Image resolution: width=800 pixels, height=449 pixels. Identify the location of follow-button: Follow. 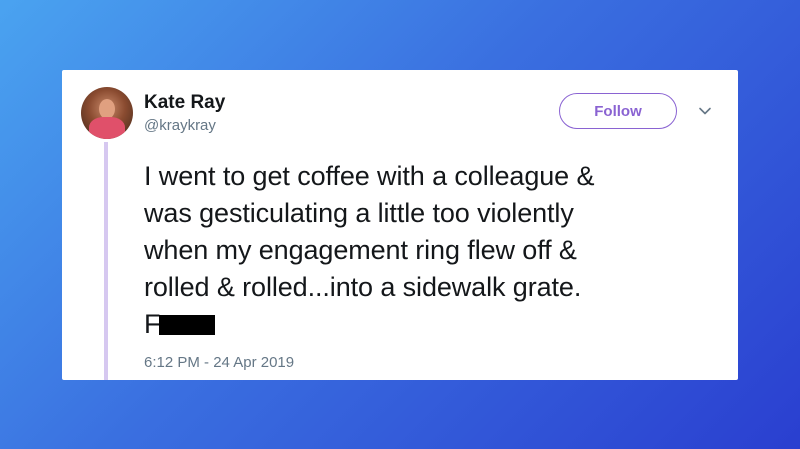
(618, 111).